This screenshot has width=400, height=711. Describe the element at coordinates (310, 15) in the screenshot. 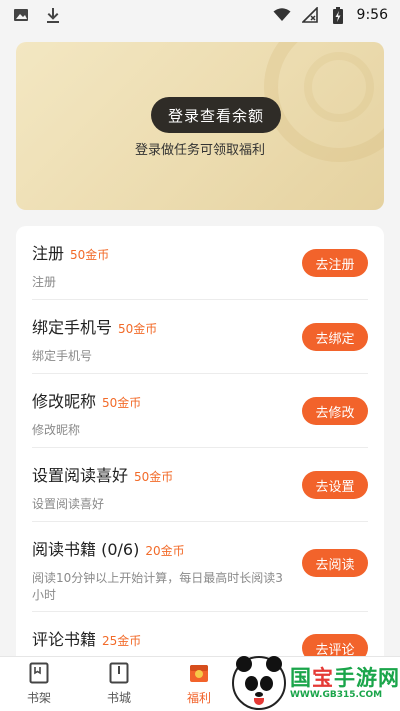

I see `no-signal-icon` at that location.